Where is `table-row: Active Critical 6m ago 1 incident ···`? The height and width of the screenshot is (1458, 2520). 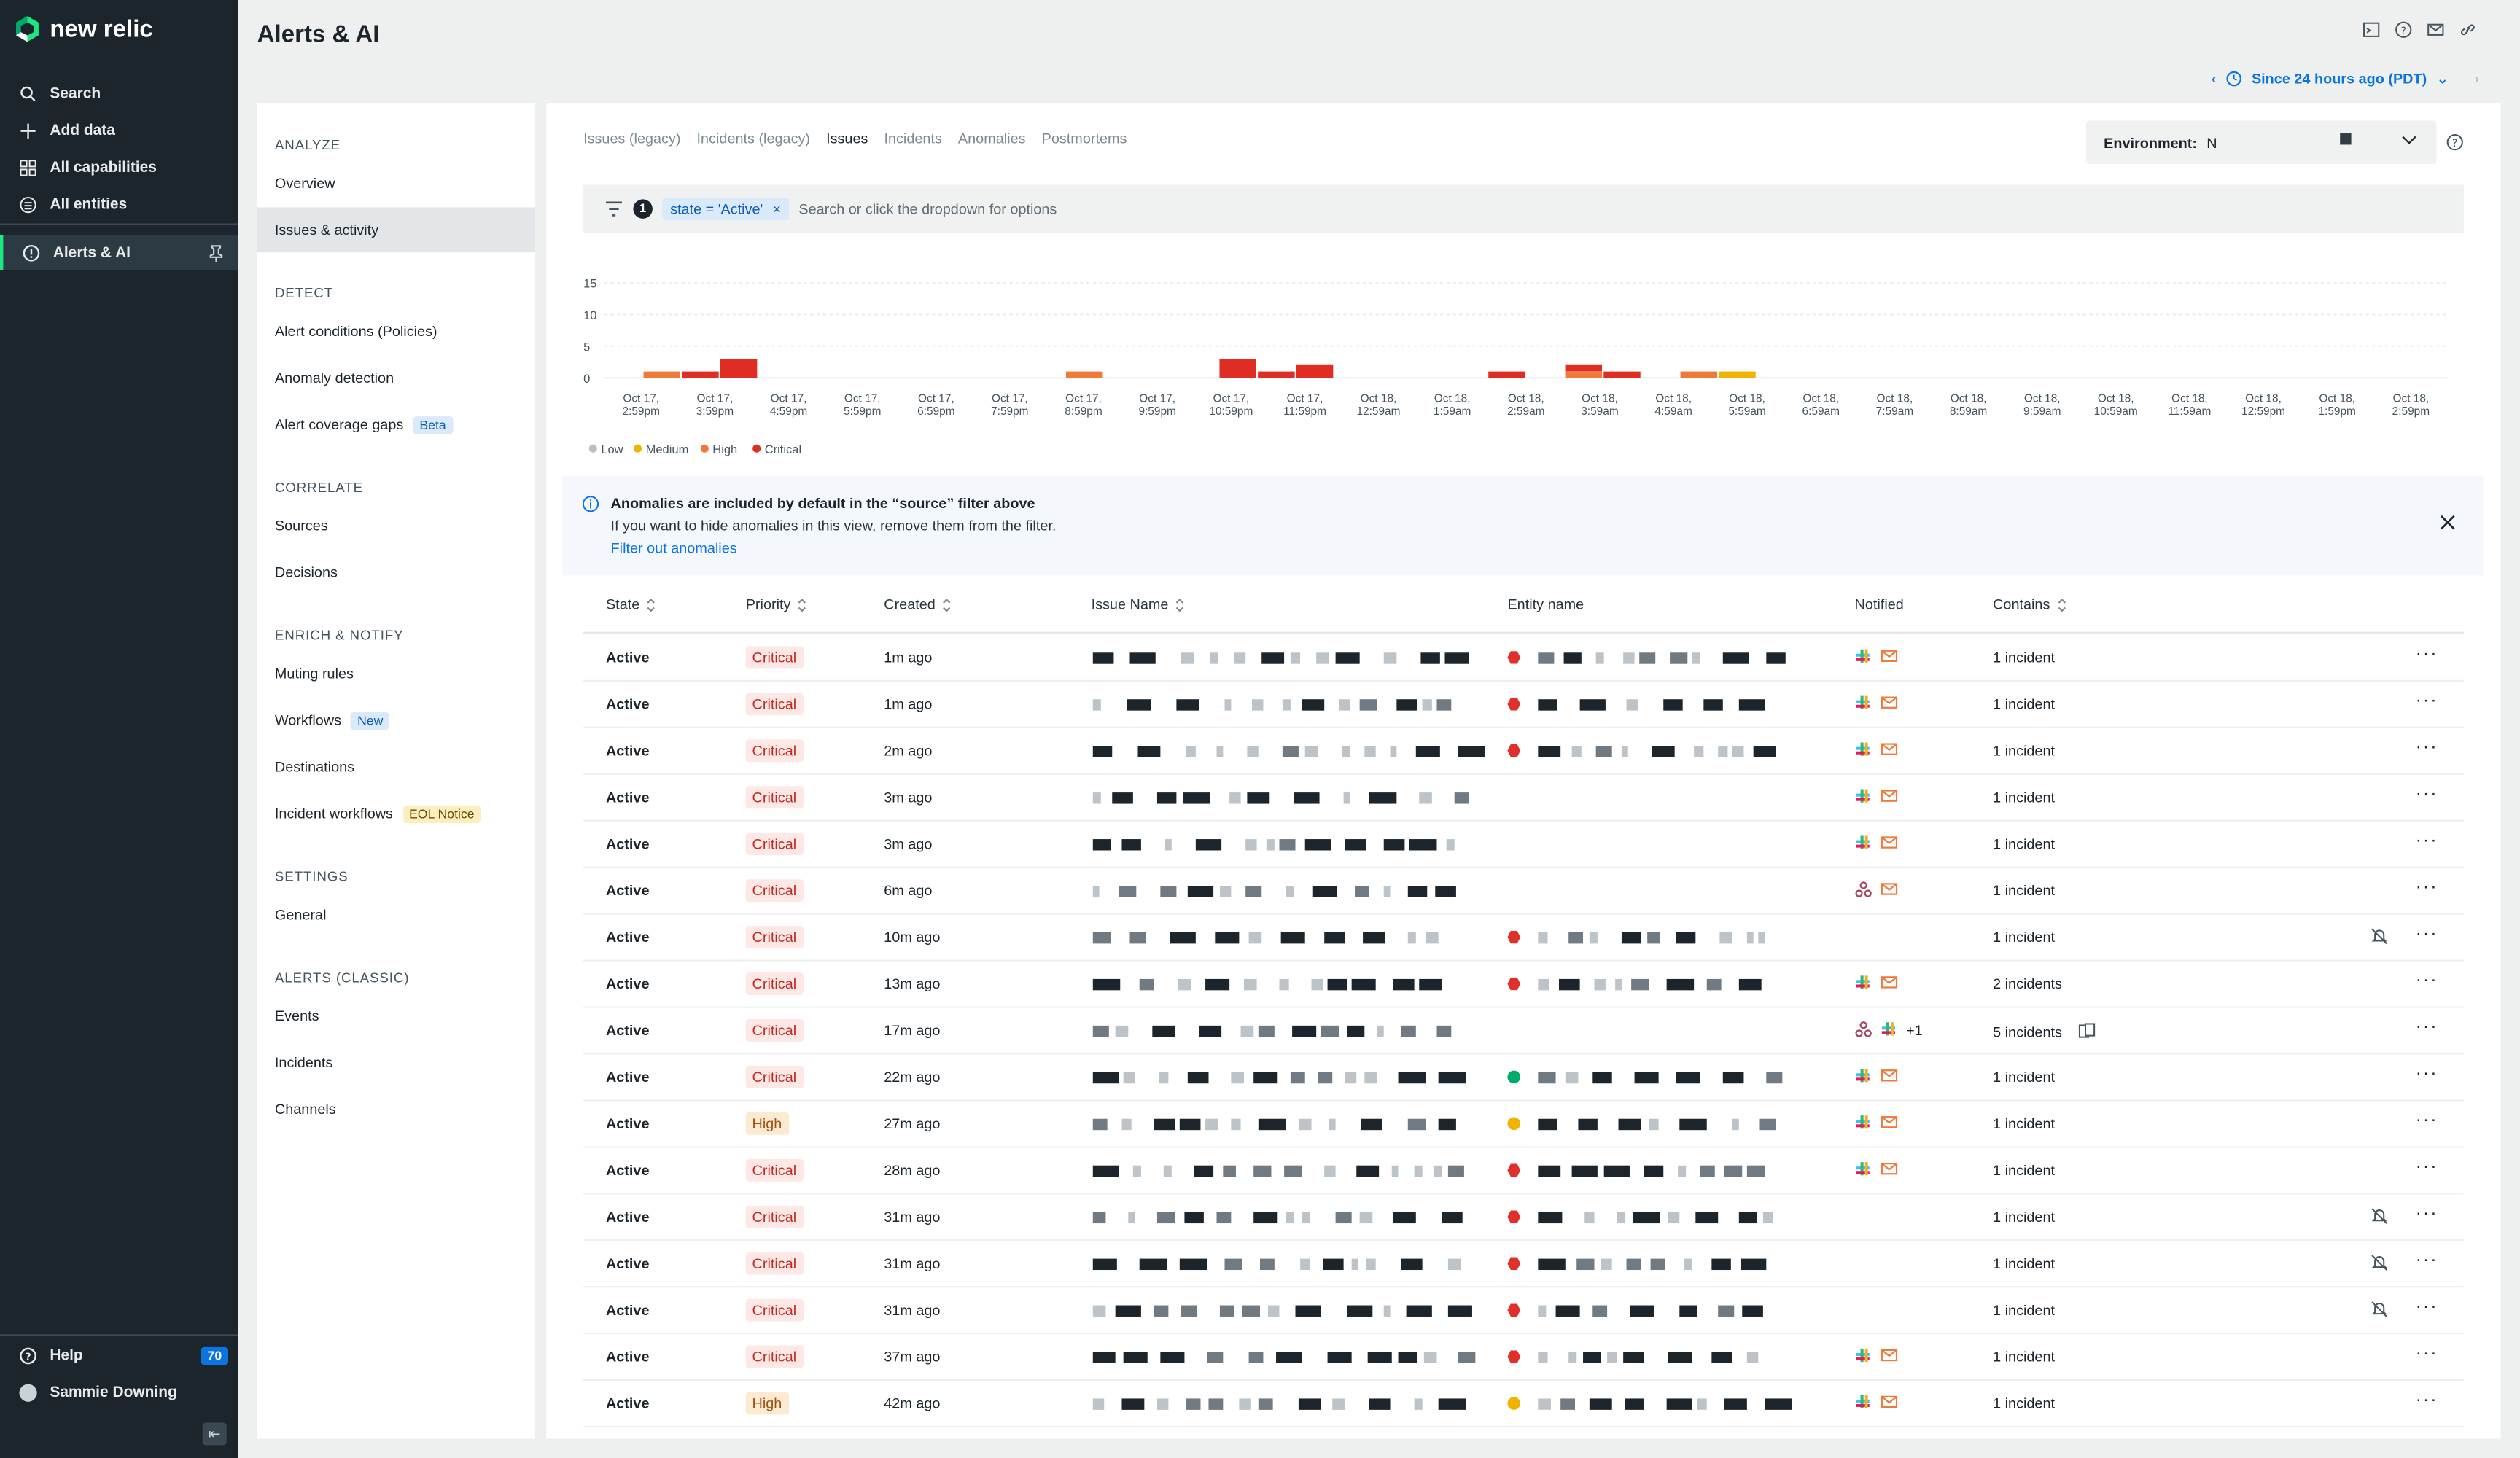
table-row: Active Critical 6m ago 1 incident ··· is located at coordinates (1523, 891).